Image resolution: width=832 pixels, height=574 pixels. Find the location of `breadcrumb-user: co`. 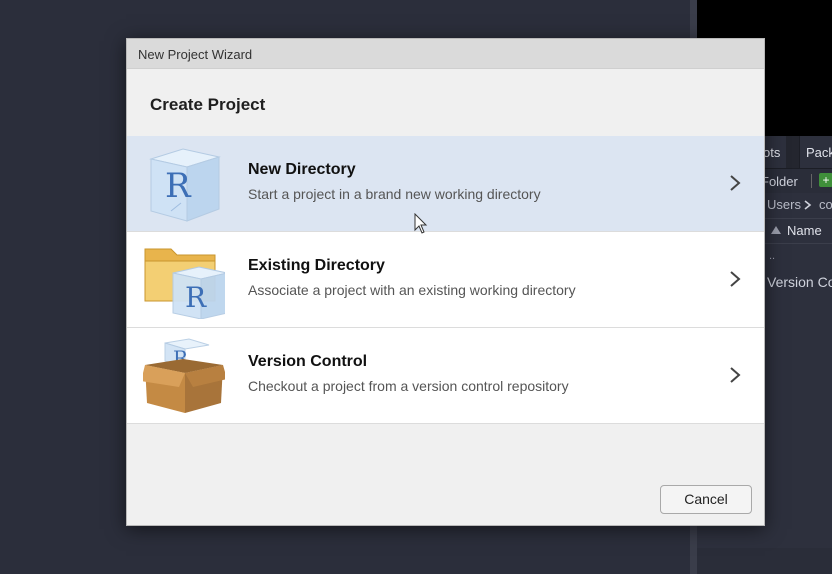

breadcrumb-user: co is located at coordinates (825, 204).